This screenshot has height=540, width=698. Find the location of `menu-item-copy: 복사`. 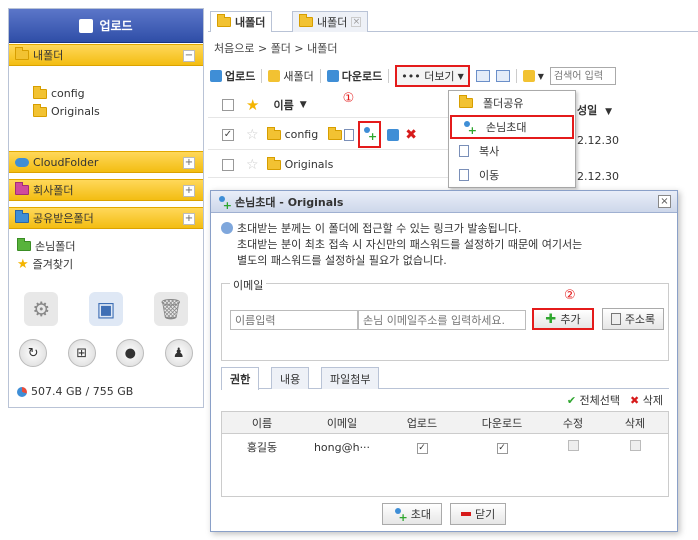

menu-item-copy: 복사 is located at coordinates (512, 151).